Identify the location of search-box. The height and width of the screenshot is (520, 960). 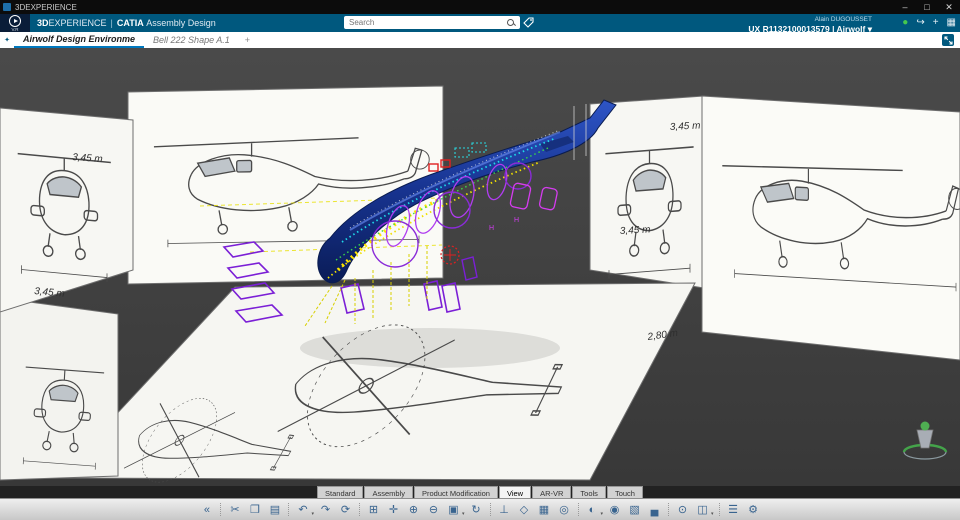
(432, 22).